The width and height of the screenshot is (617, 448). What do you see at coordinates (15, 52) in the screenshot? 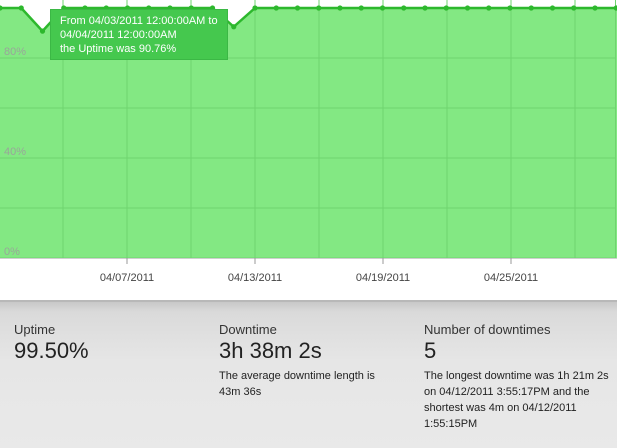
I see `y-tick-label: 80%` at bounding box center [15, 52].